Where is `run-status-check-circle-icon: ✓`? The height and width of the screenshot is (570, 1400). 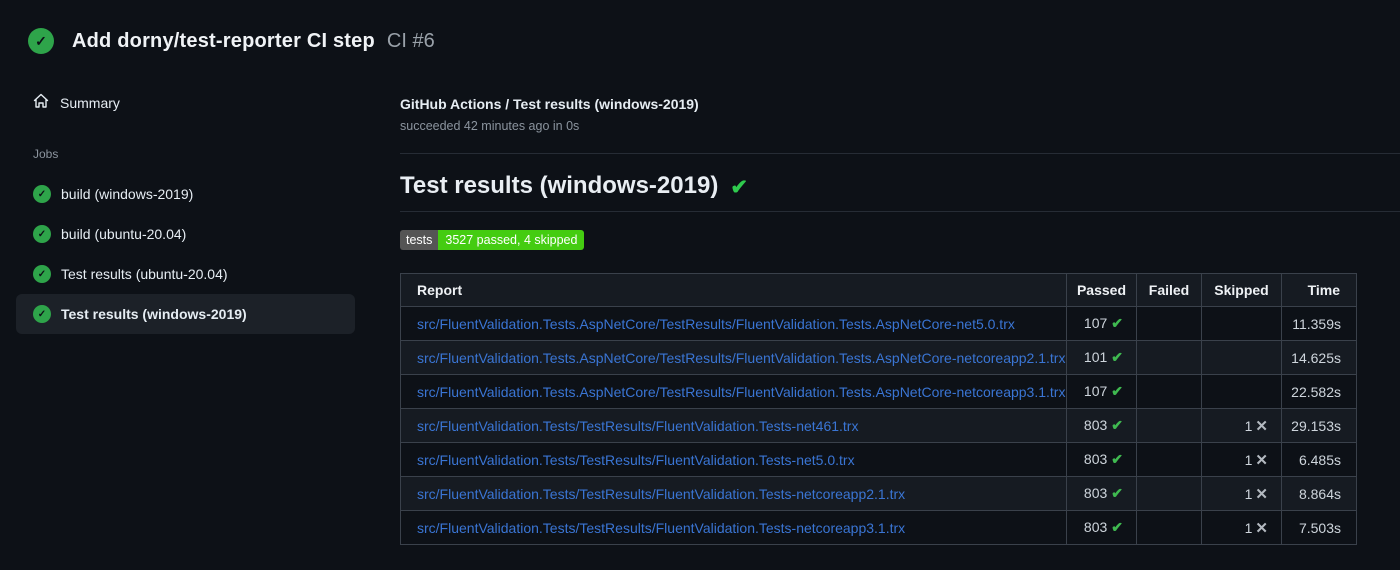 run-status-check-circle-icon: ✓ is located at coordinates (41, 41).